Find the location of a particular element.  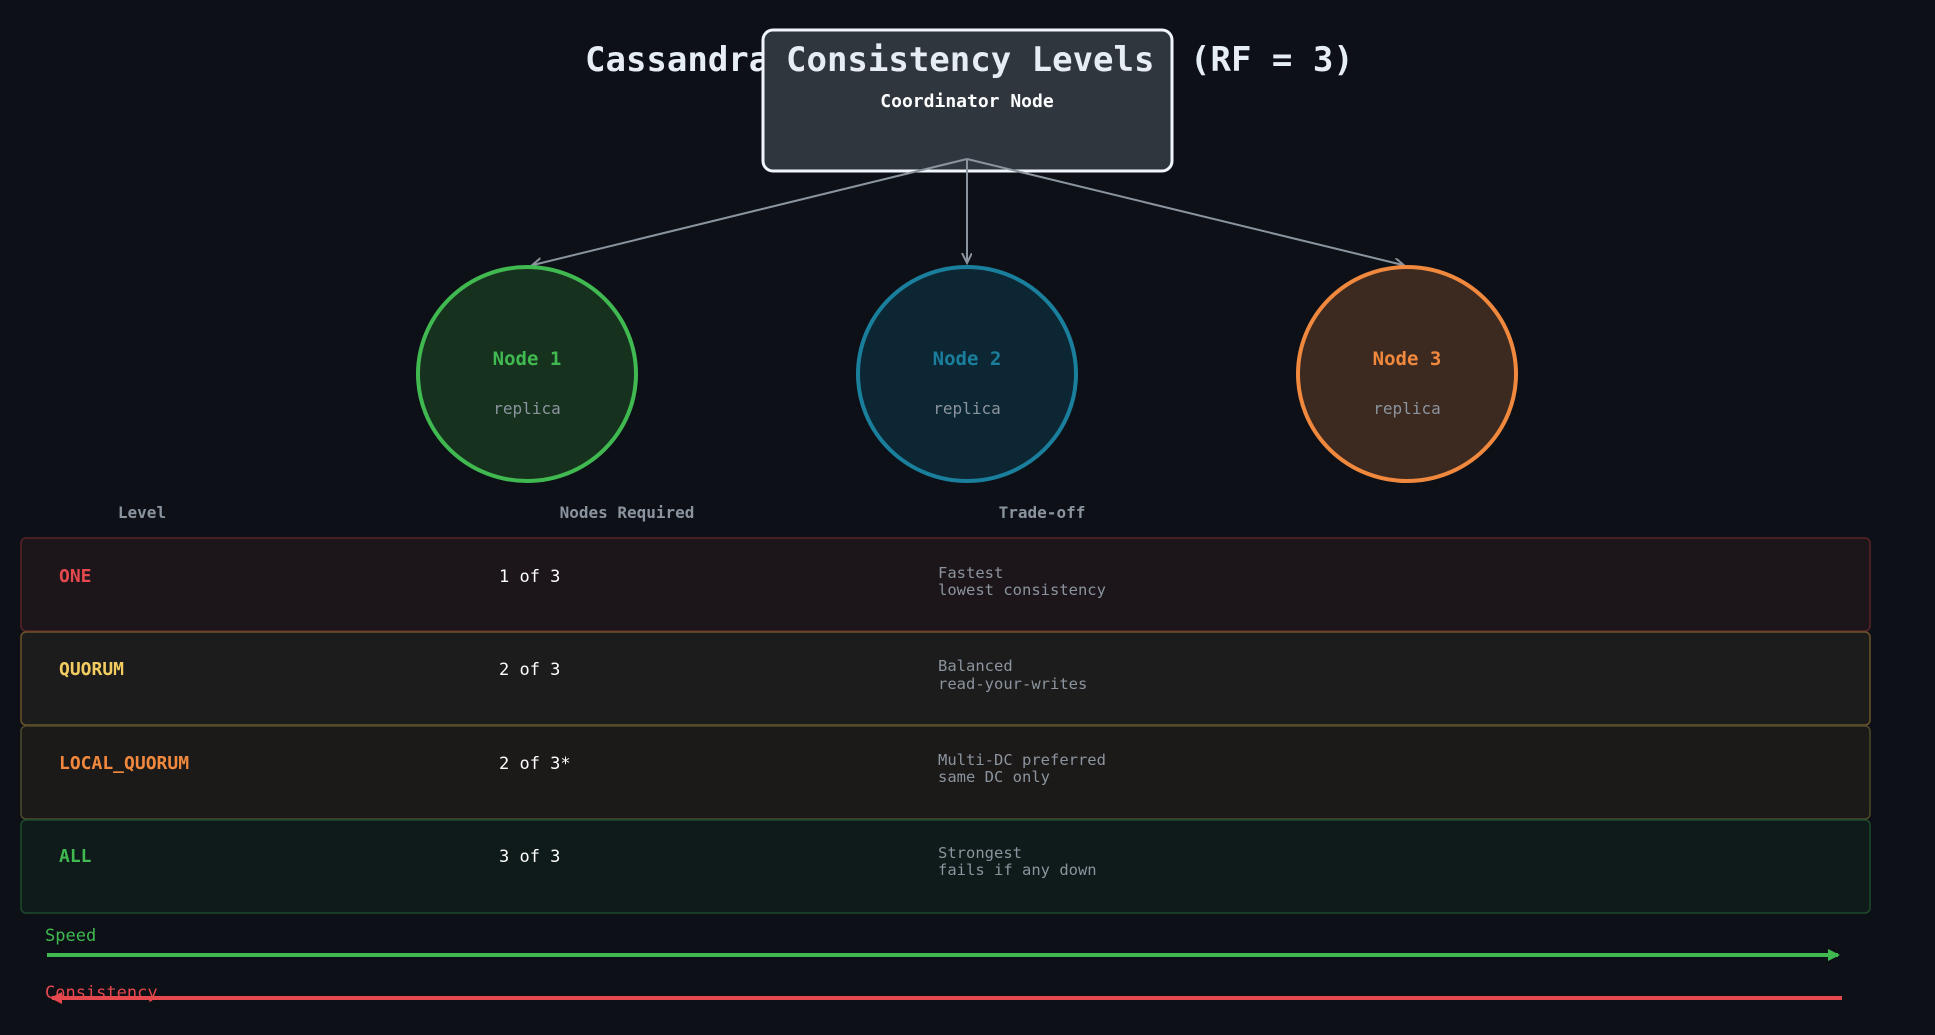

consistency-row-one: ONE 1 of 3 Fastest lowest consistency is located at coordinates (945, 584).